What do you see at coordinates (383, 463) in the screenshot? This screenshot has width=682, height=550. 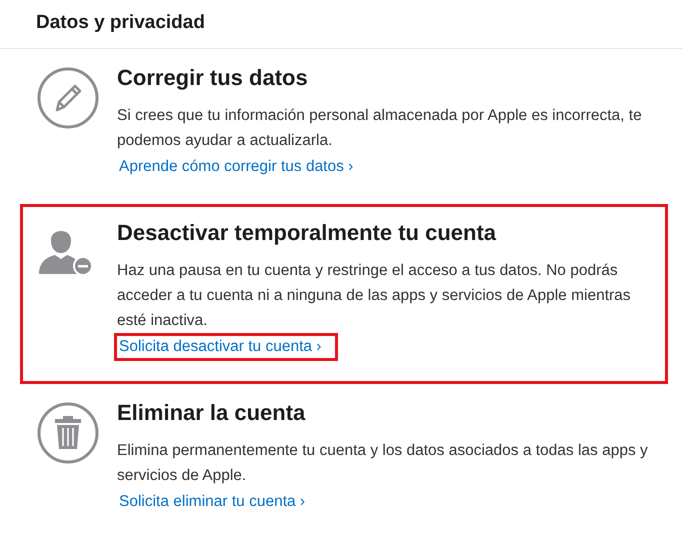 I see `section-description: Elimina permanentemente tu cuenta y los datos asociados a todas las apps y servicios de Apple.` at bounding box center [383, 463].